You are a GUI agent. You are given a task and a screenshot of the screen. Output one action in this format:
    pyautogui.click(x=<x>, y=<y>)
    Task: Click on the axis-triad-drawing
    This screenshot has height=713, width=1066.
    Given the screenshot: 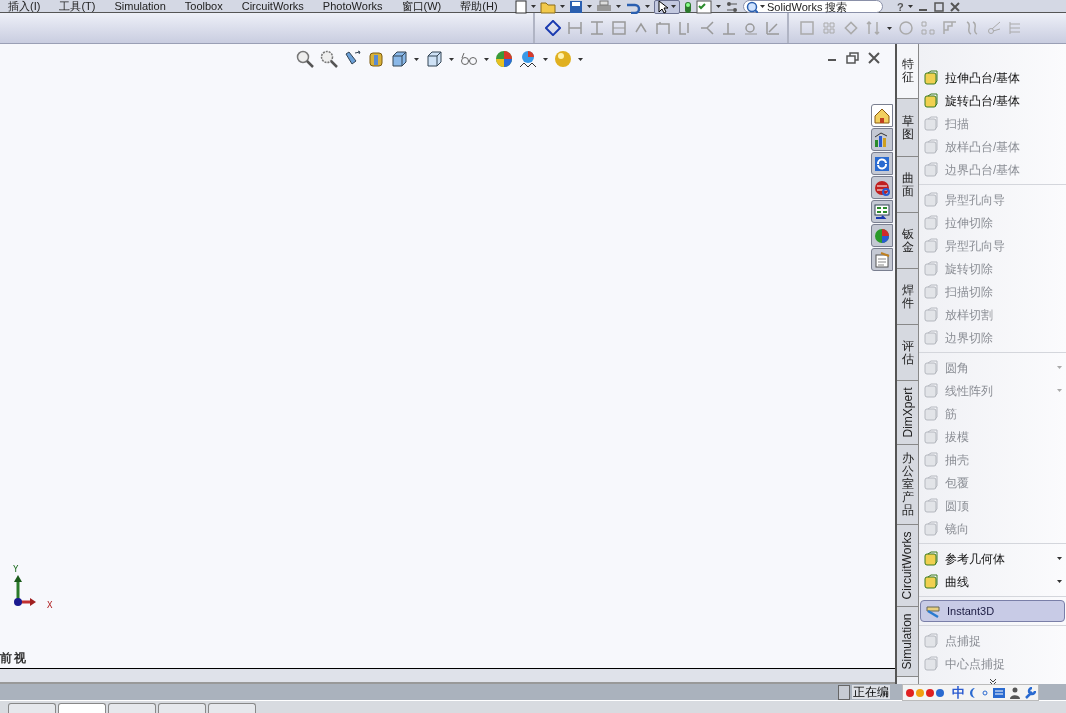 What is the action you would take?
    pyautogui.click(x=25, y=591)
    